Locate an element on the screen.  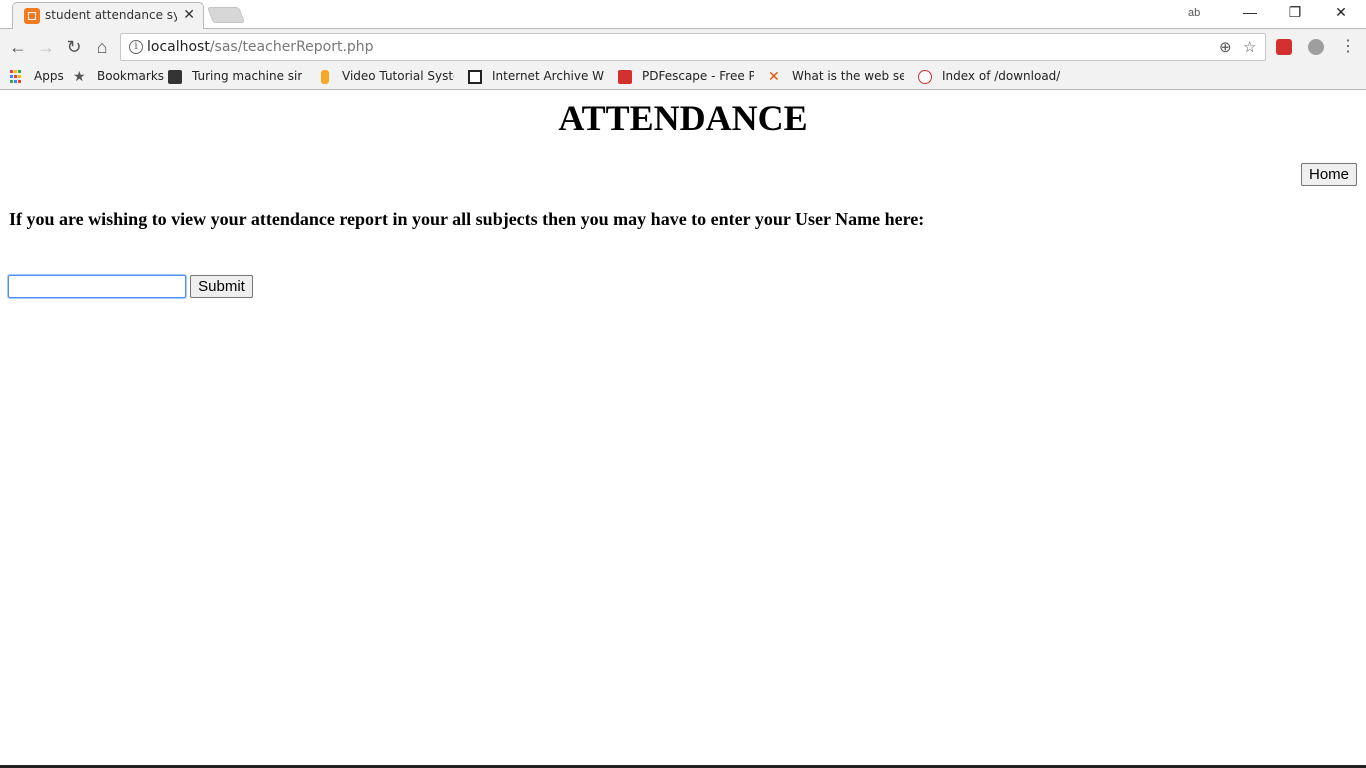
reload-button: ↻ is located at coordinates (74, 47).